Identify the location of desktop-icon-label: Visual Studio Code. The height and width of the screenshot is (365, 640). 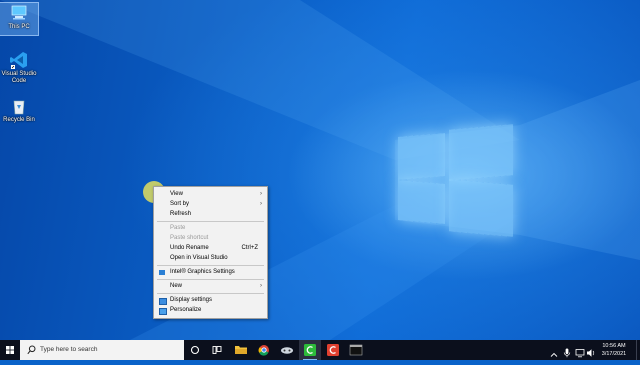
(19, 77).